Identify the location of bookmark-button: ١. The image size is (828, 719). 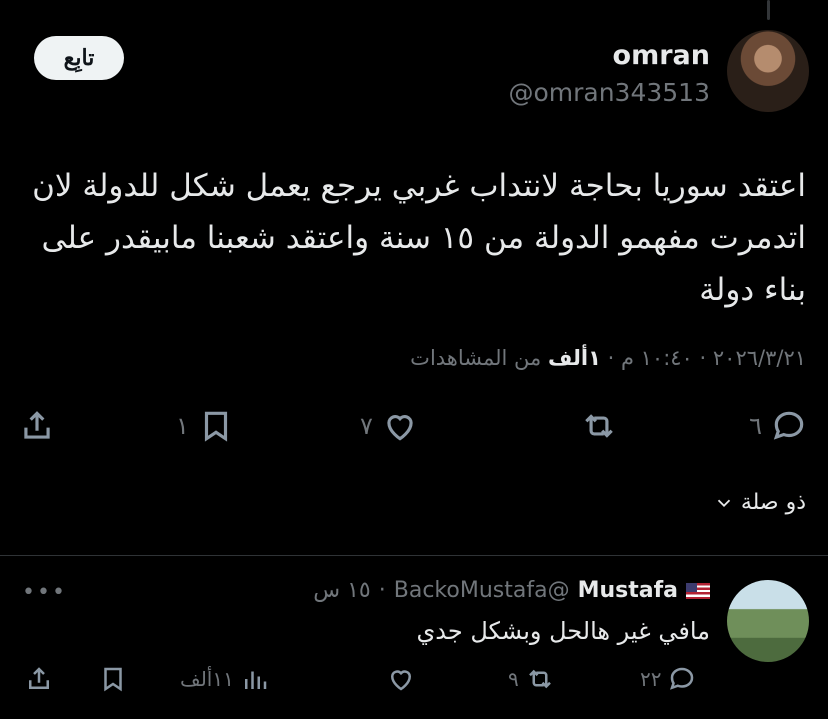
(205, 426).